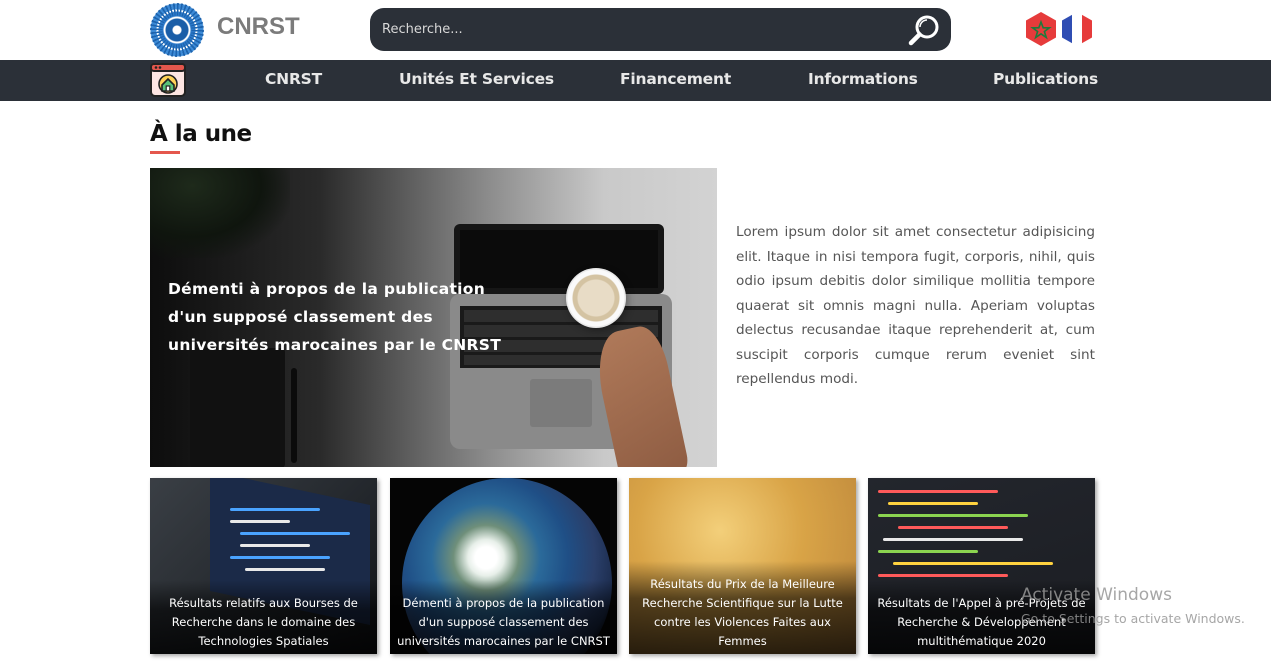 The height and width of the screenshot is (661, 1271). Describe the element at coordinates (476, 79) in the screenshot. I see `nav-item-unites-et-services: Unités Et Services` at that location.